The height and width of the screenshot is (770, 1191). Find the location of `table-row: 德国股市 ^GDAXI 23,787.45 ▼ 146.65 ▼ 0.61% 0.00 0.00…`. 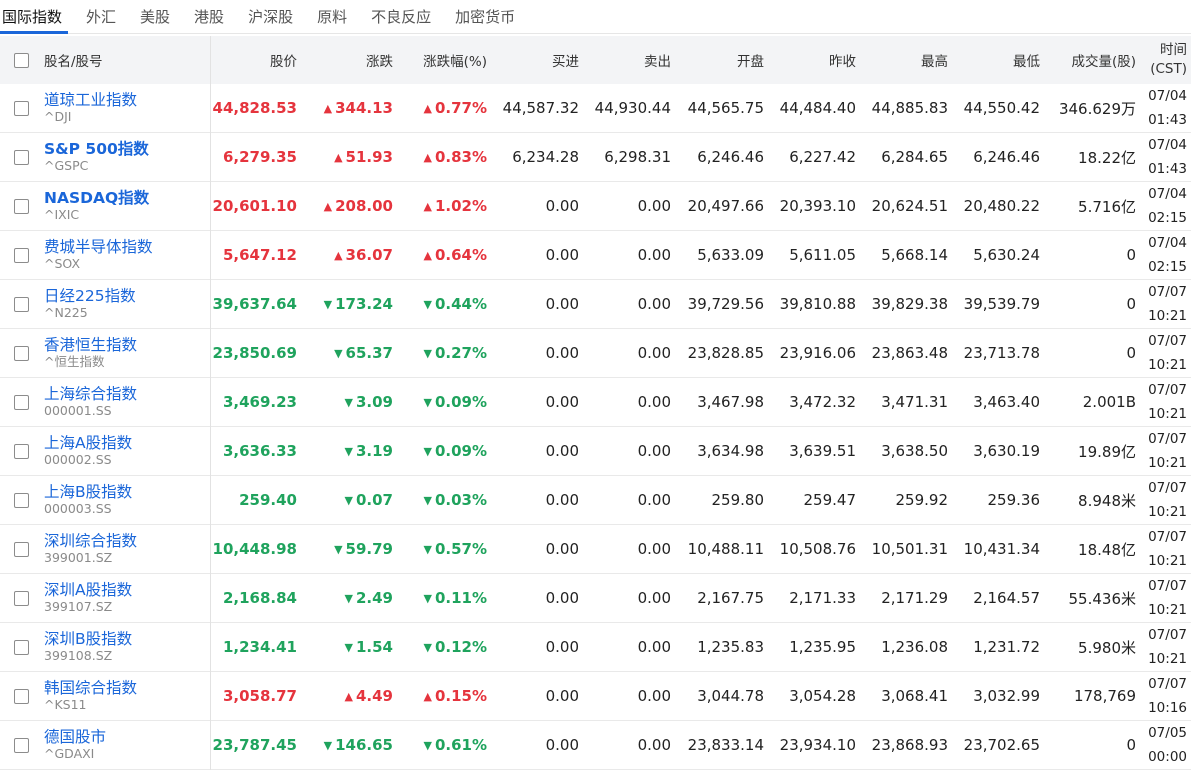

table-row: 德国股市 ^GDAXI 23,787.45 ▼ 146.65 ▼ 0.61% 0.00 0.00… is located at coordinates (595, 745).